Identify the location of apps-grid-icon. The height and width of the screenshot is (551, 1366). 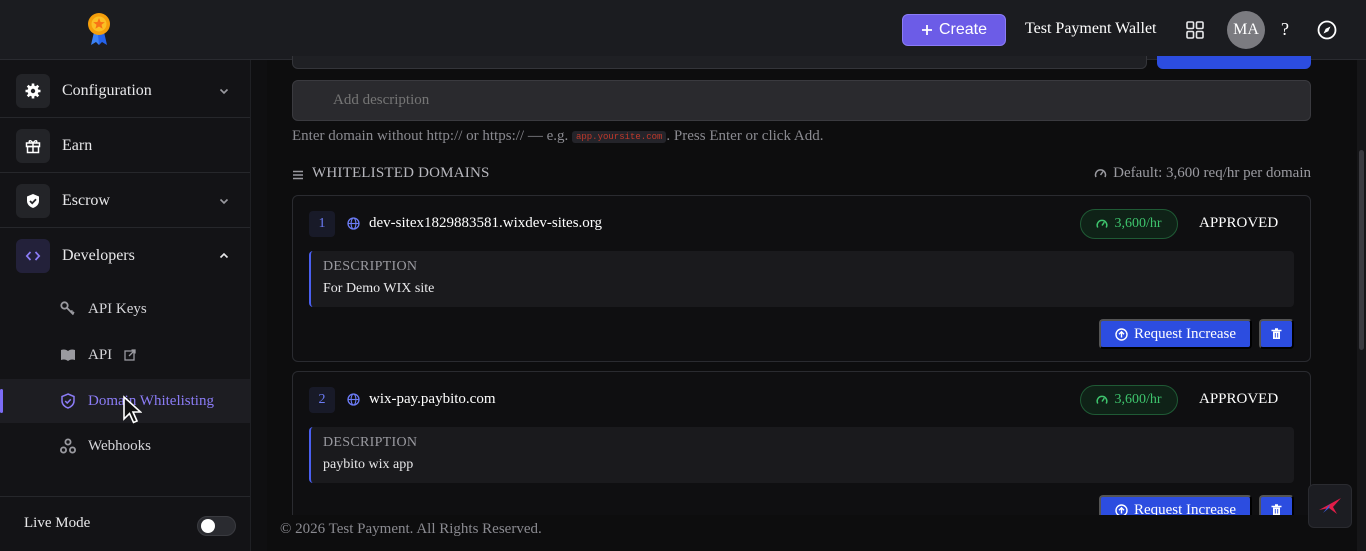
(1195, 30).